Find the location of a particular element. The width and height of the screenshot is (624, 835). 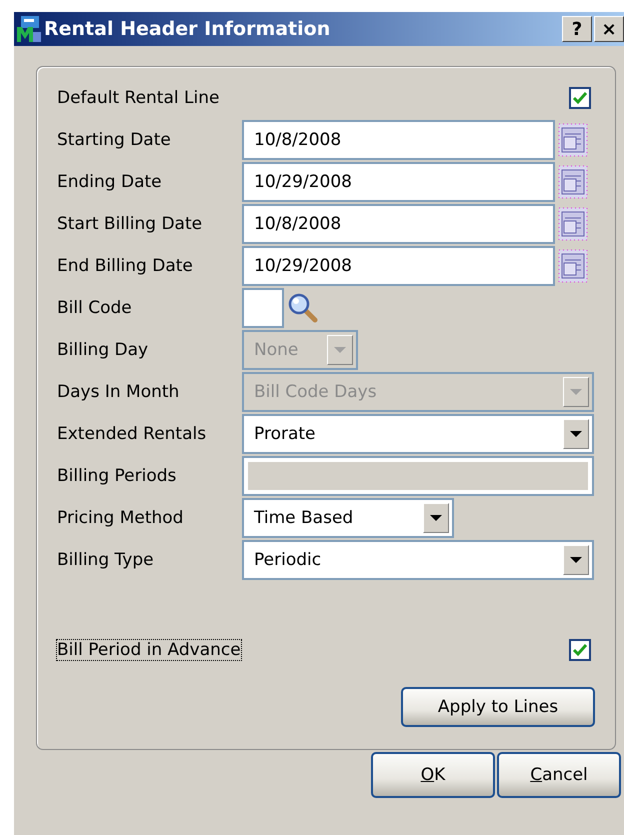

window-title: Rental Header Information is located at coordinates (188, 29).